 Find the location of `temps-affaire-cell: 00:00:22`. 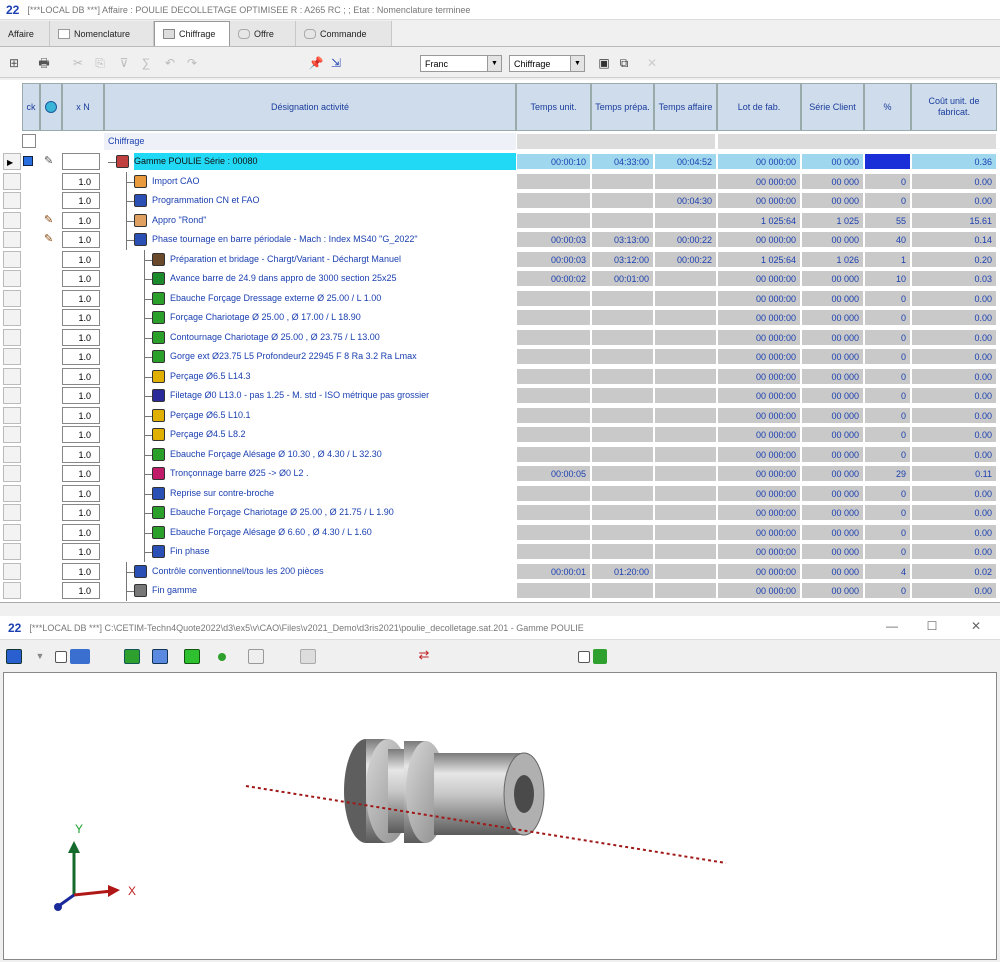

temps-affaire-cell: 00:00:22 is located at coordinates (685, 259).